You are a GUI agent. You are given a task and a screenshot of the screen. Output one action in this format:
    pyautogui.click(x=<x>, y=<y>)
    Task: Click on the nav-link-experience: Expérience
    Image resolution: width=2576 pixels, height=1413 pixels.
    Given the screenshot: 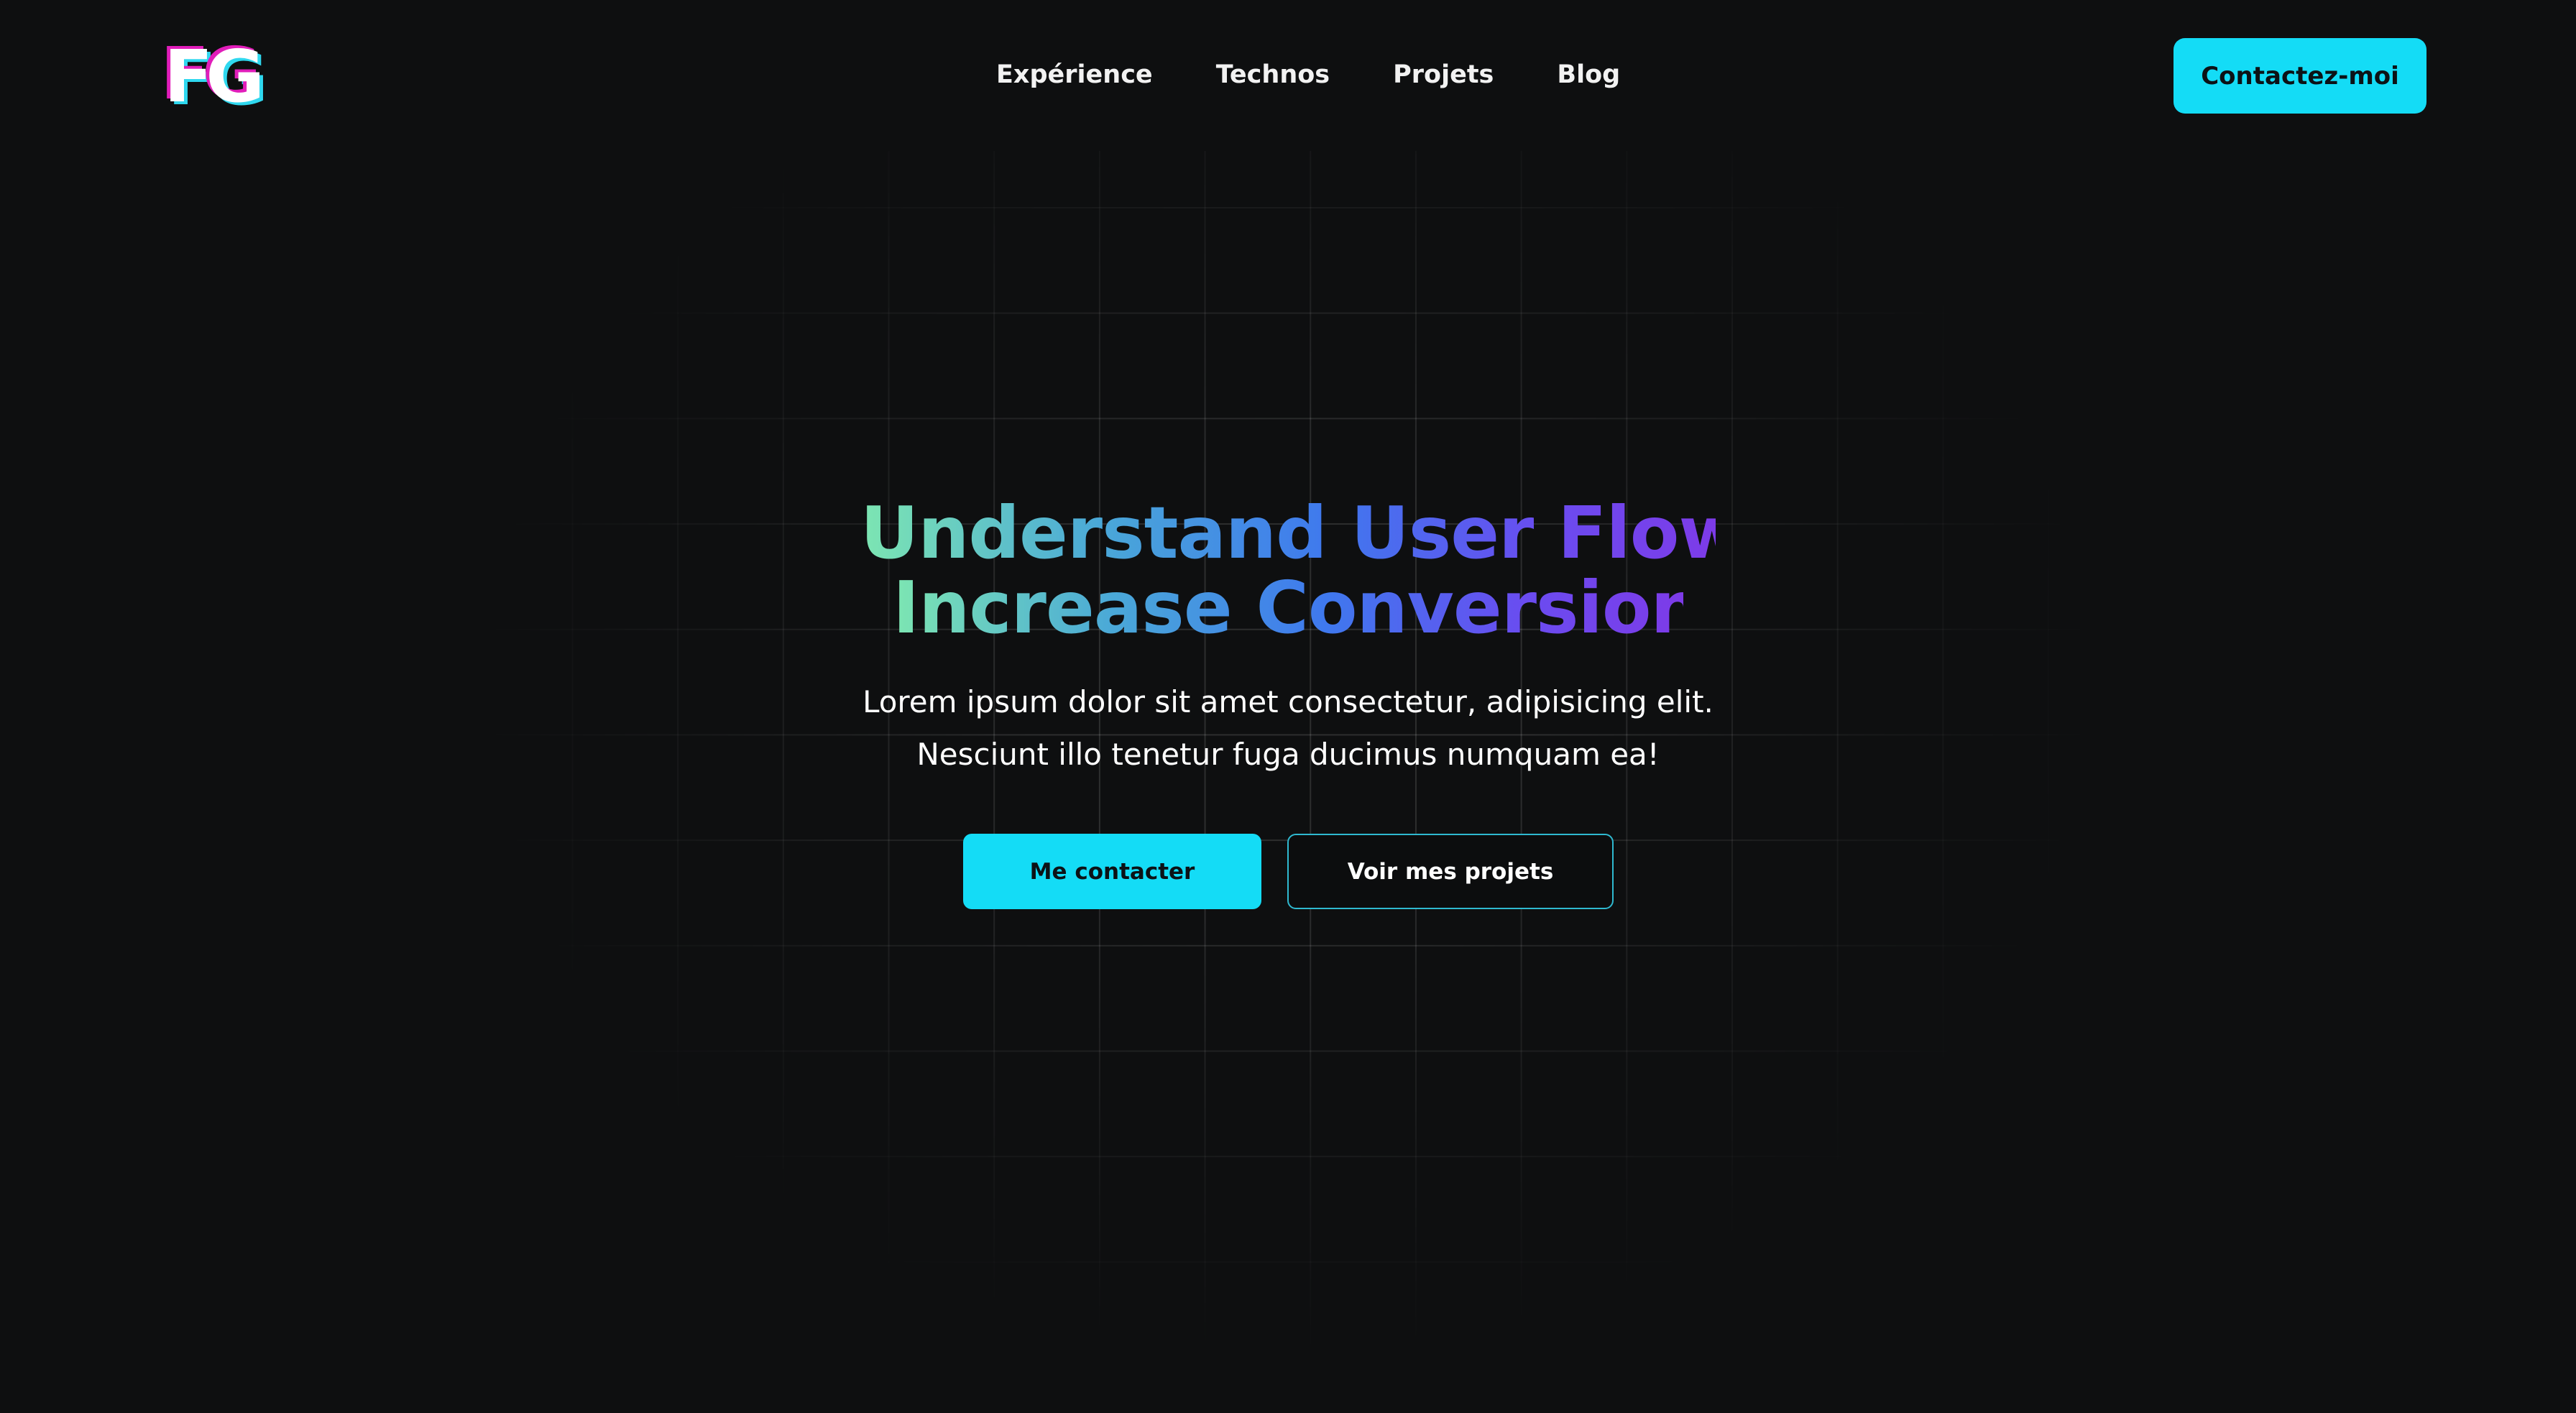 What is the action you would take?
    pyautogui.click(x=1074, y=74)
    